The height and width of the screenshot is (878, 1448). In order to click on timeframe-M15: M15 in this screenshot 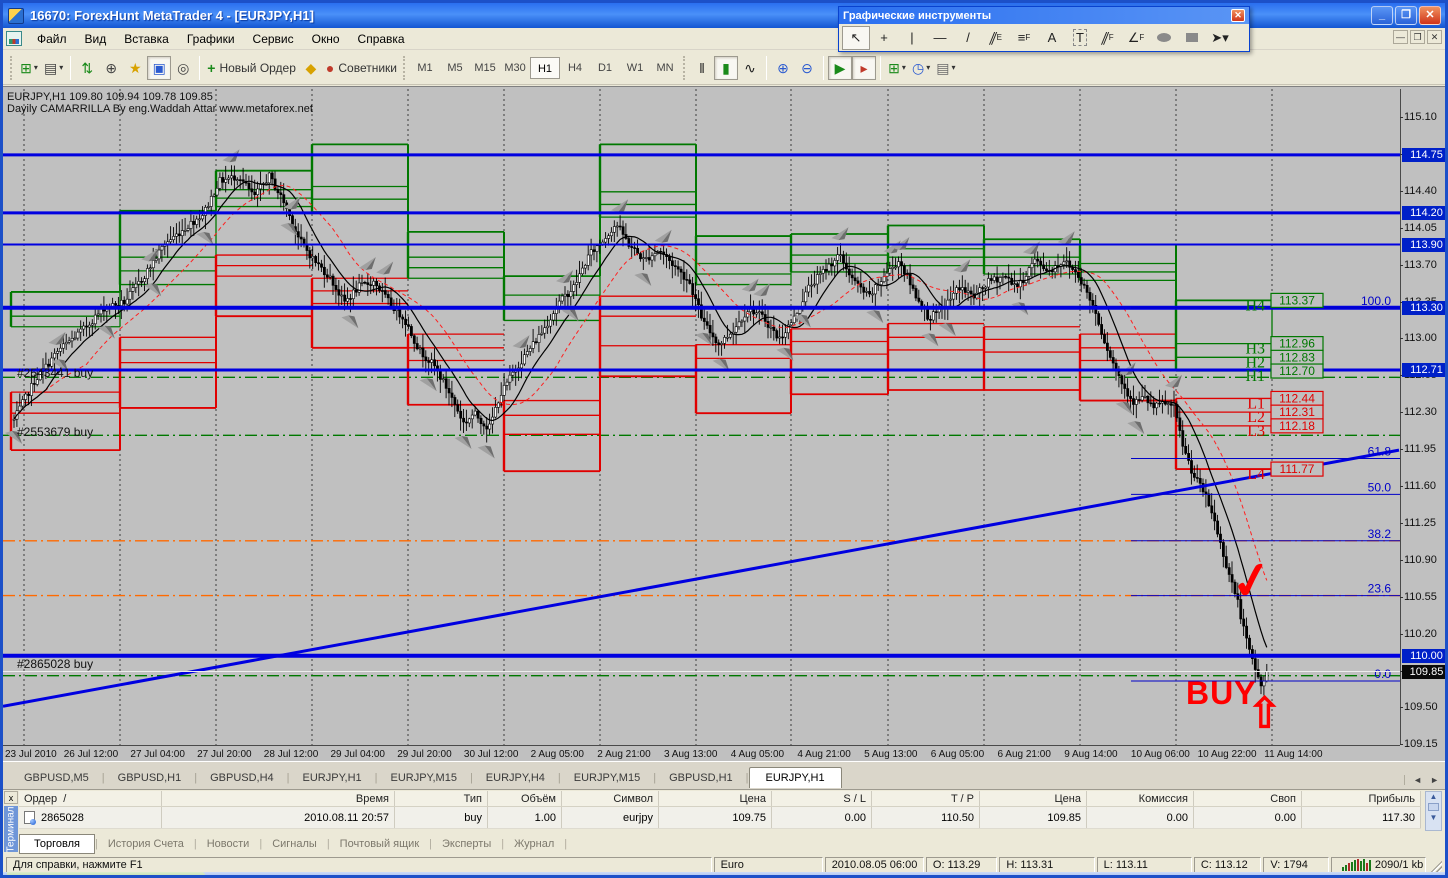, I will do `click(485, 68)`.